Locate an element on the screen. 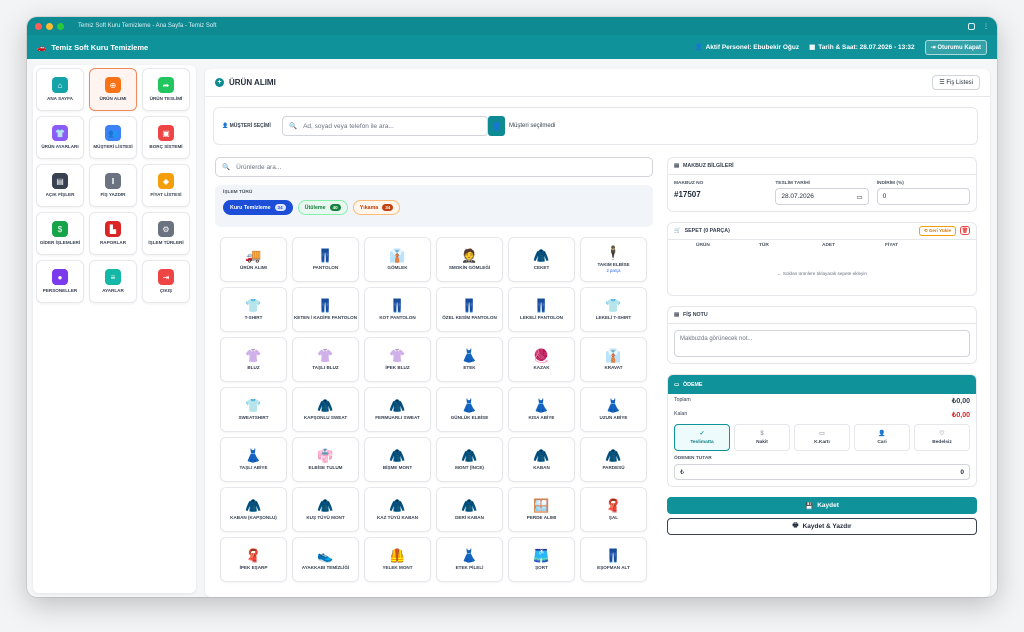  product-card: 👖 LEKELİ PANTOLON is located at coordinates (541, 309).